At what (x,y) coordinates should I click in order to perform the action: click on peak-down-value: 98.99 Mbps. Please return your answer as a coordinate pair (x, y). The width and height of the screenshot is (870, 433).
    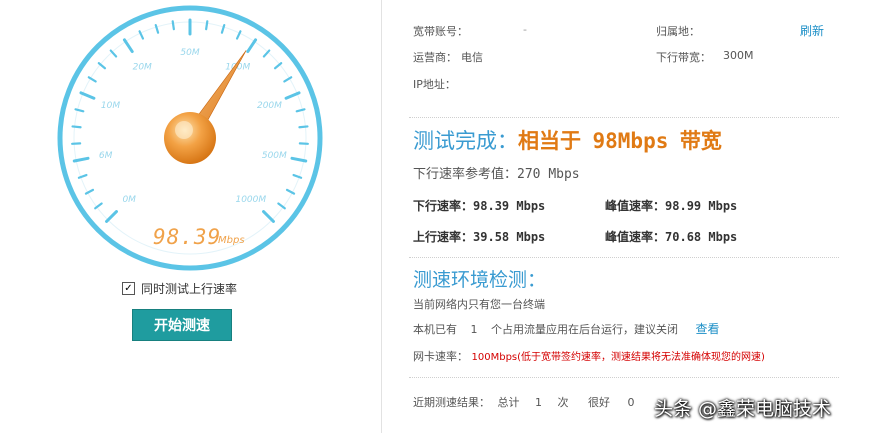
    Looking at the image, I should click on (701, 206).